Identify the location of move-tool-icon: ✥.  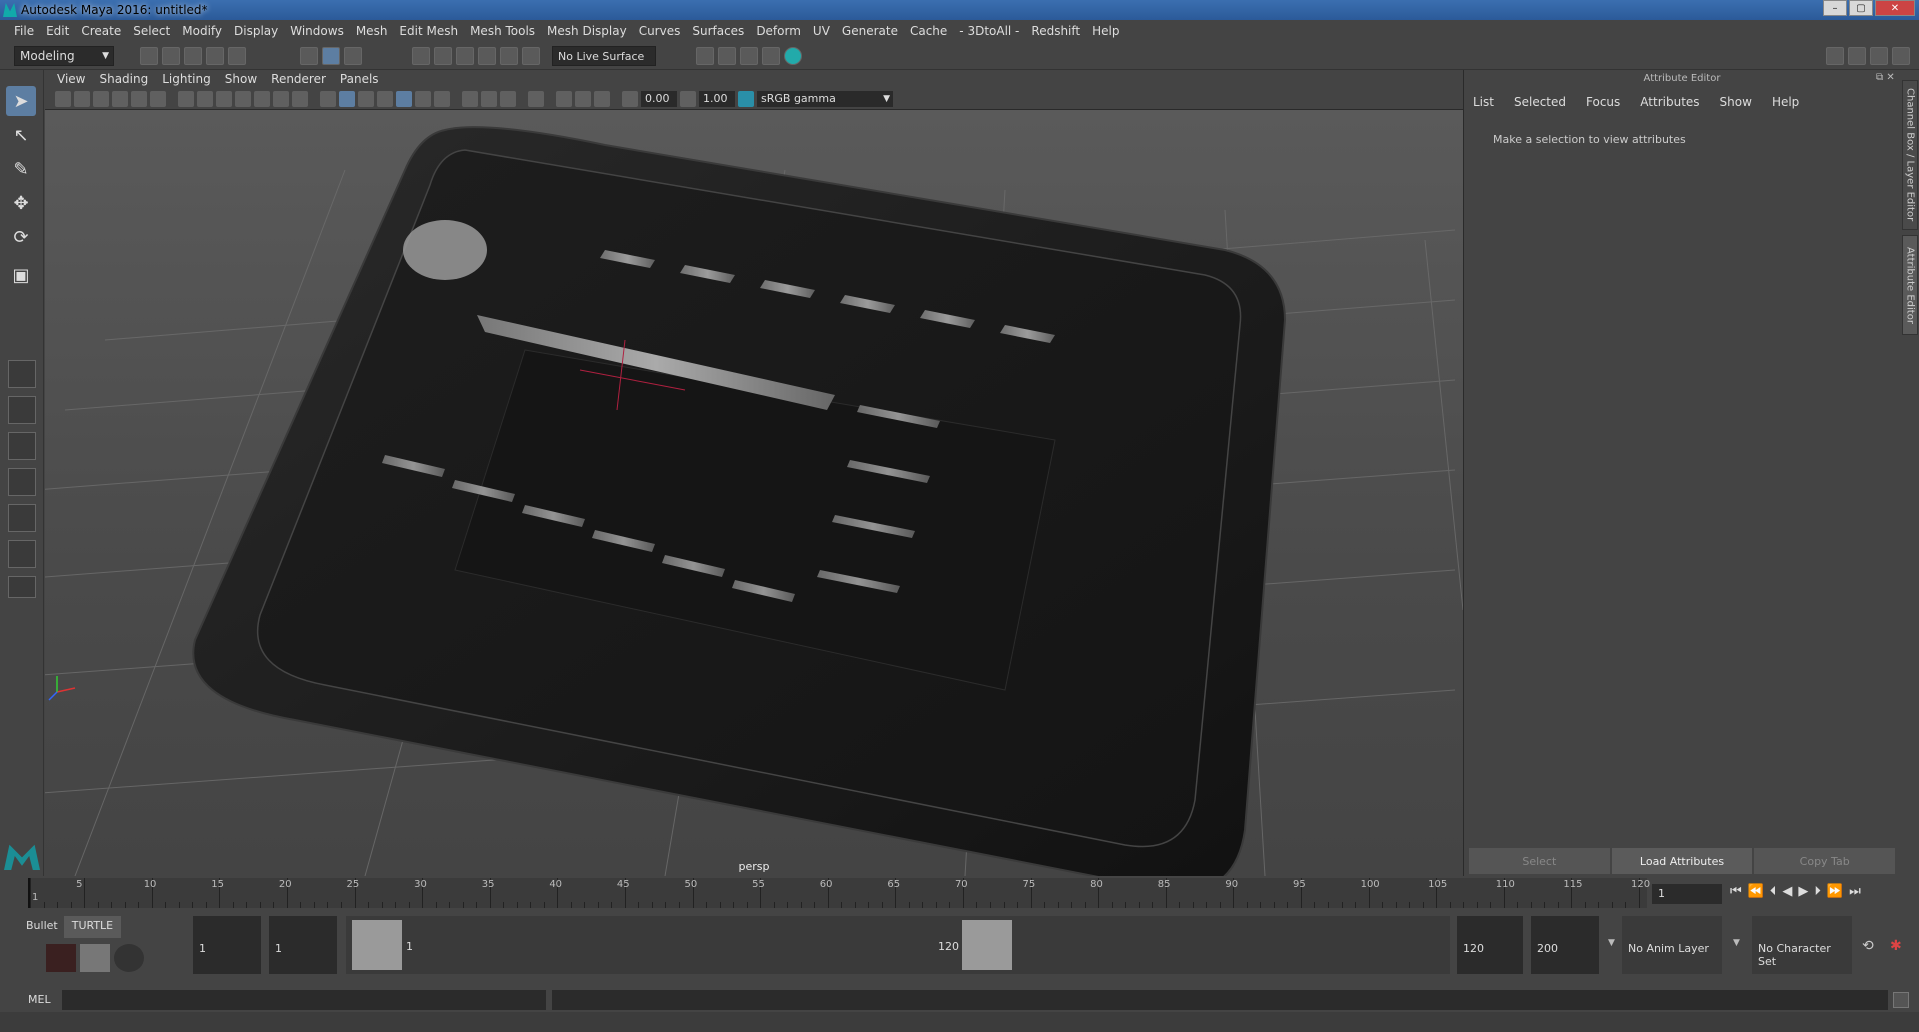
(21, 203).